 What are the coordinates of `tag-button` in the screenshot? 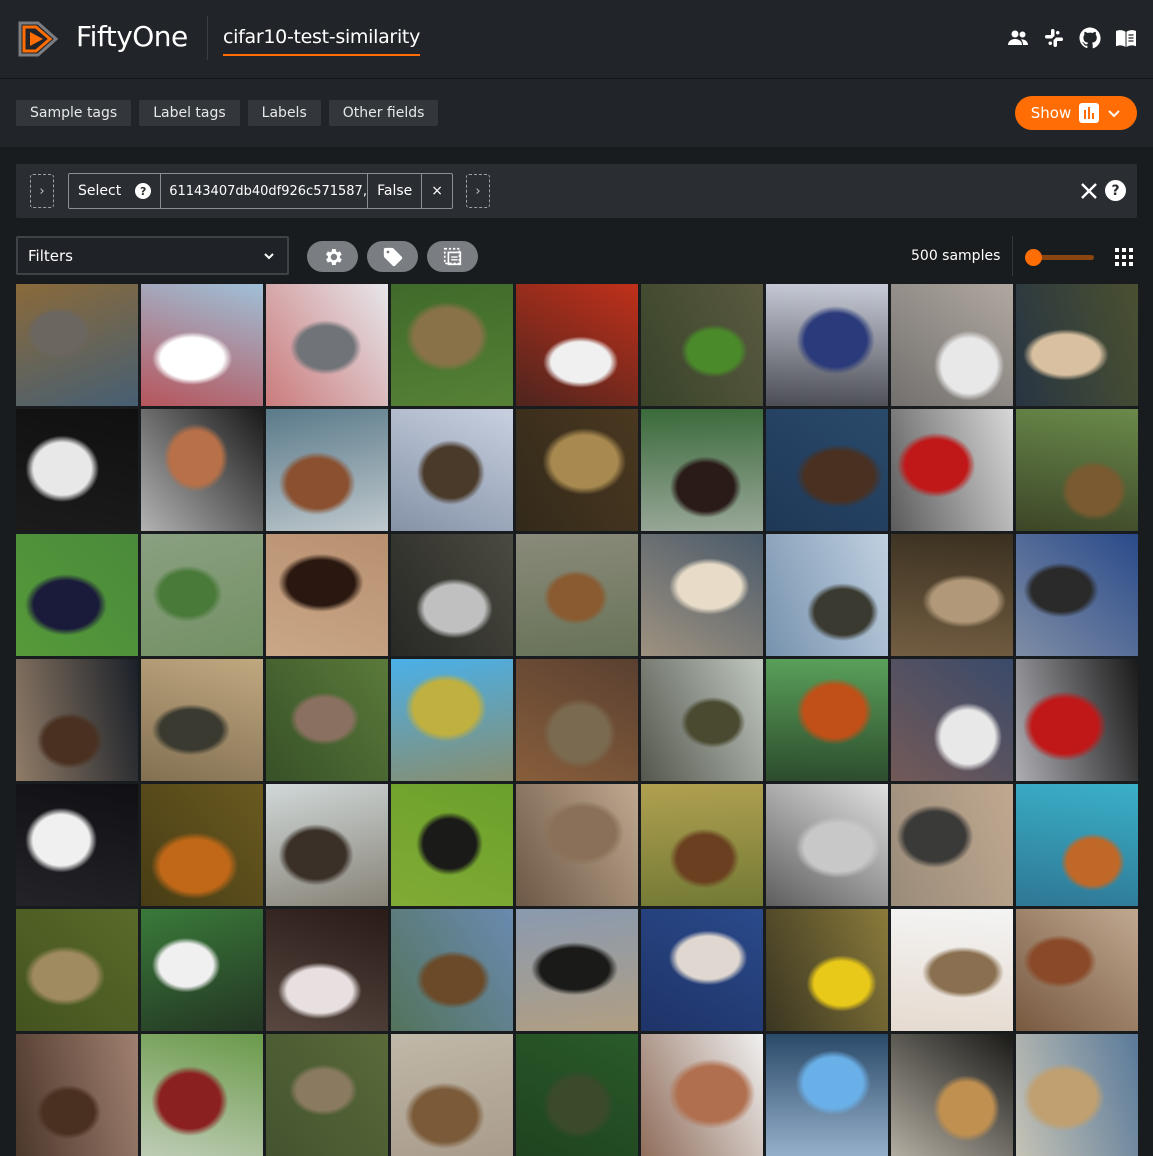 It's located at (392, 256).